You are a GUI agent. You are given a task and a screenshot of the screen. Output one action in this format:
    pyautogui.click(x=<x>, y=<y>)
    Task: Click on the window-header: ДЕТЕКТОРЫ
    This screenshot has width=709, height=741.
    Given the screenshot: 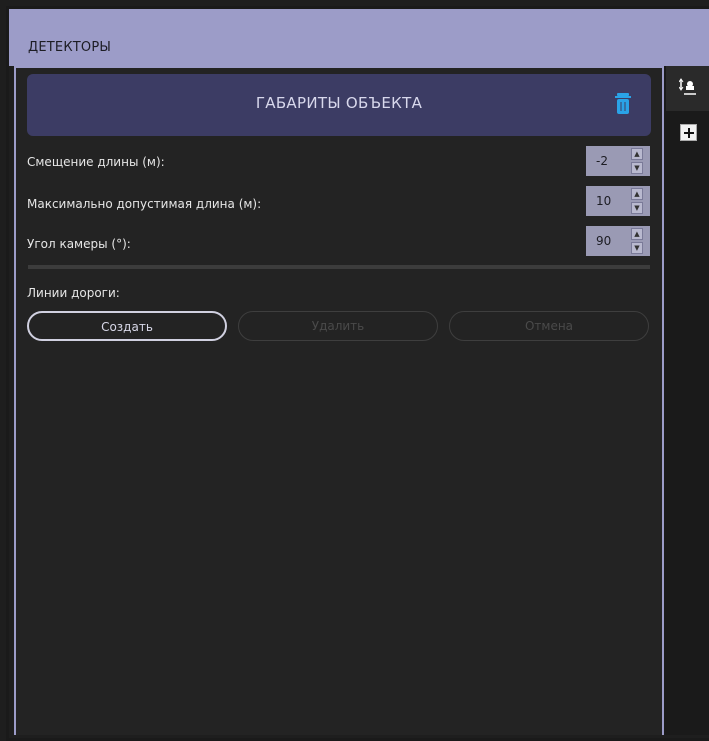 What is the action you would take?
    pyautogui.click(x=359, y=37)
    